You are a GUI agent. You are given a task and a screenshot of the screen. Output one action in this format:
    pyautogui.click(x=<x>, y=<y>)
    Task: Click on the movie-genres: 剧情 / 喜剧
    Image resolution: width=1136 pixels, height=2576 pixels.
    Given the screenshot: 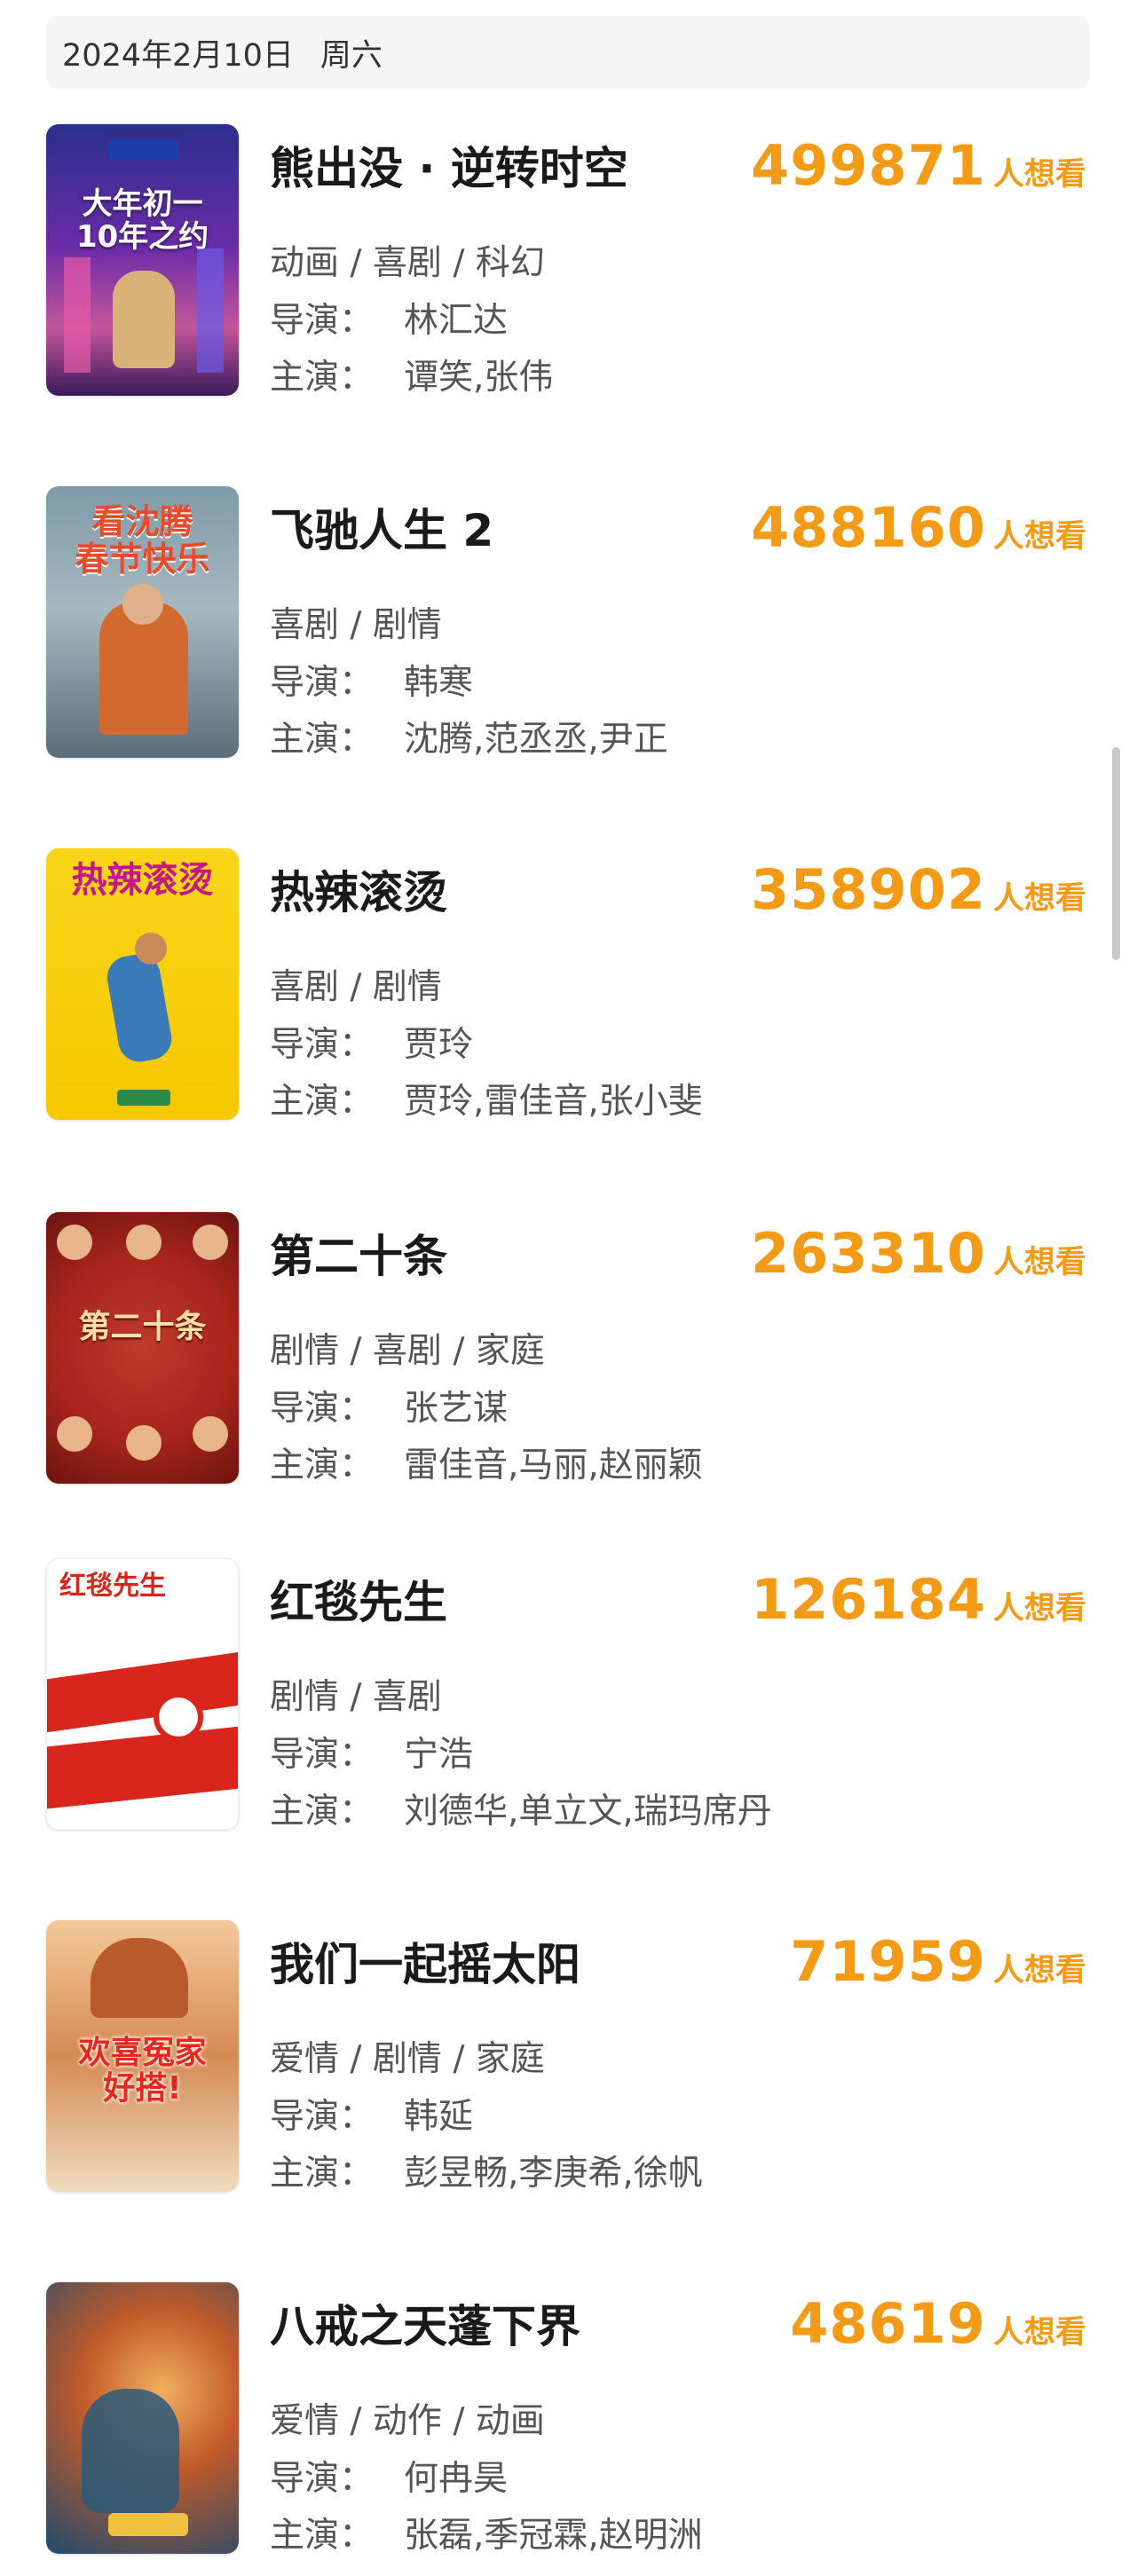 What is the action you would take?
    pyautogui.click(x=356, y=1697)
    